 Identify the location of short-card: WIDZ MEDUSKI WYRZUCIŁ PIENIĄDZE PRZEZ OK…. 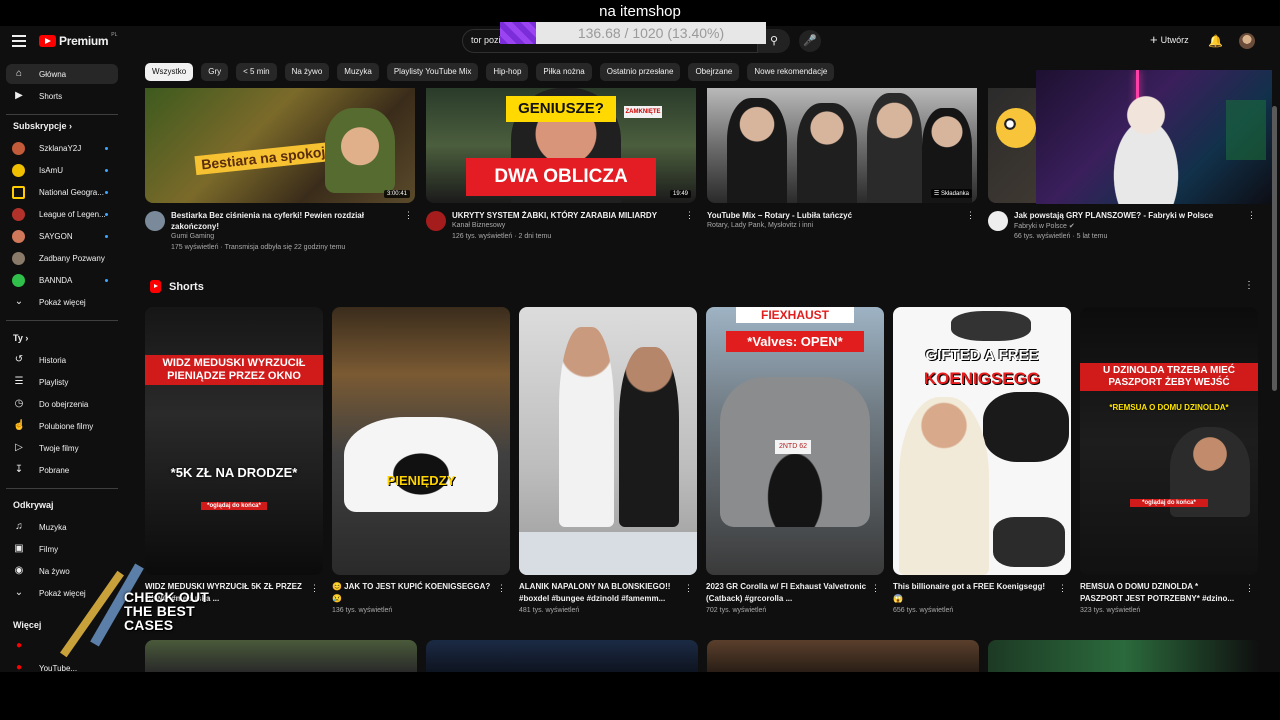
(234, 455).